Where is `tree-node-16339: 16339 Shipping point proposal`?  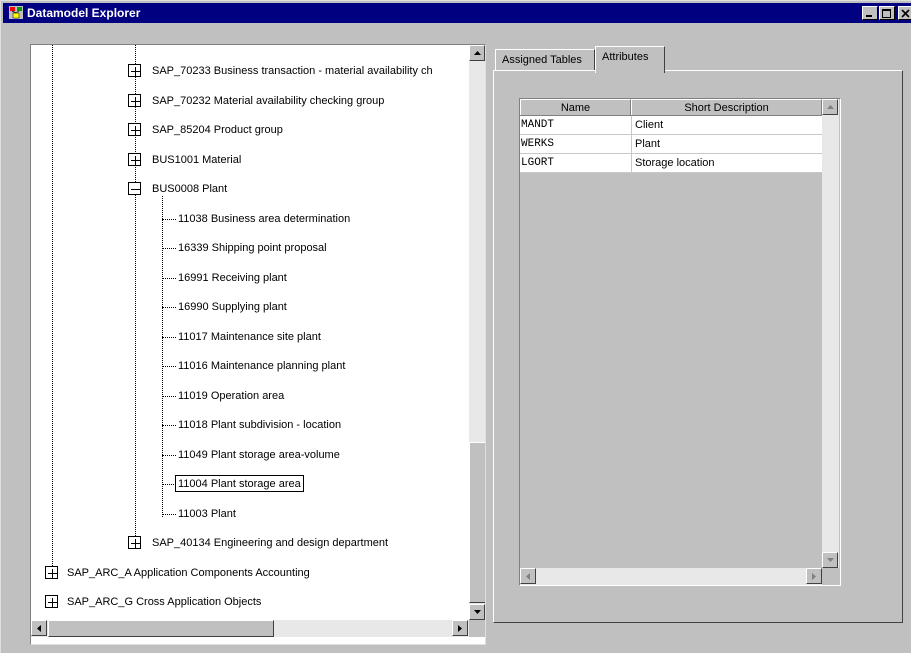
tree-node-16339: 16339 Shipping point proposal is located at coordinates (312, 248).